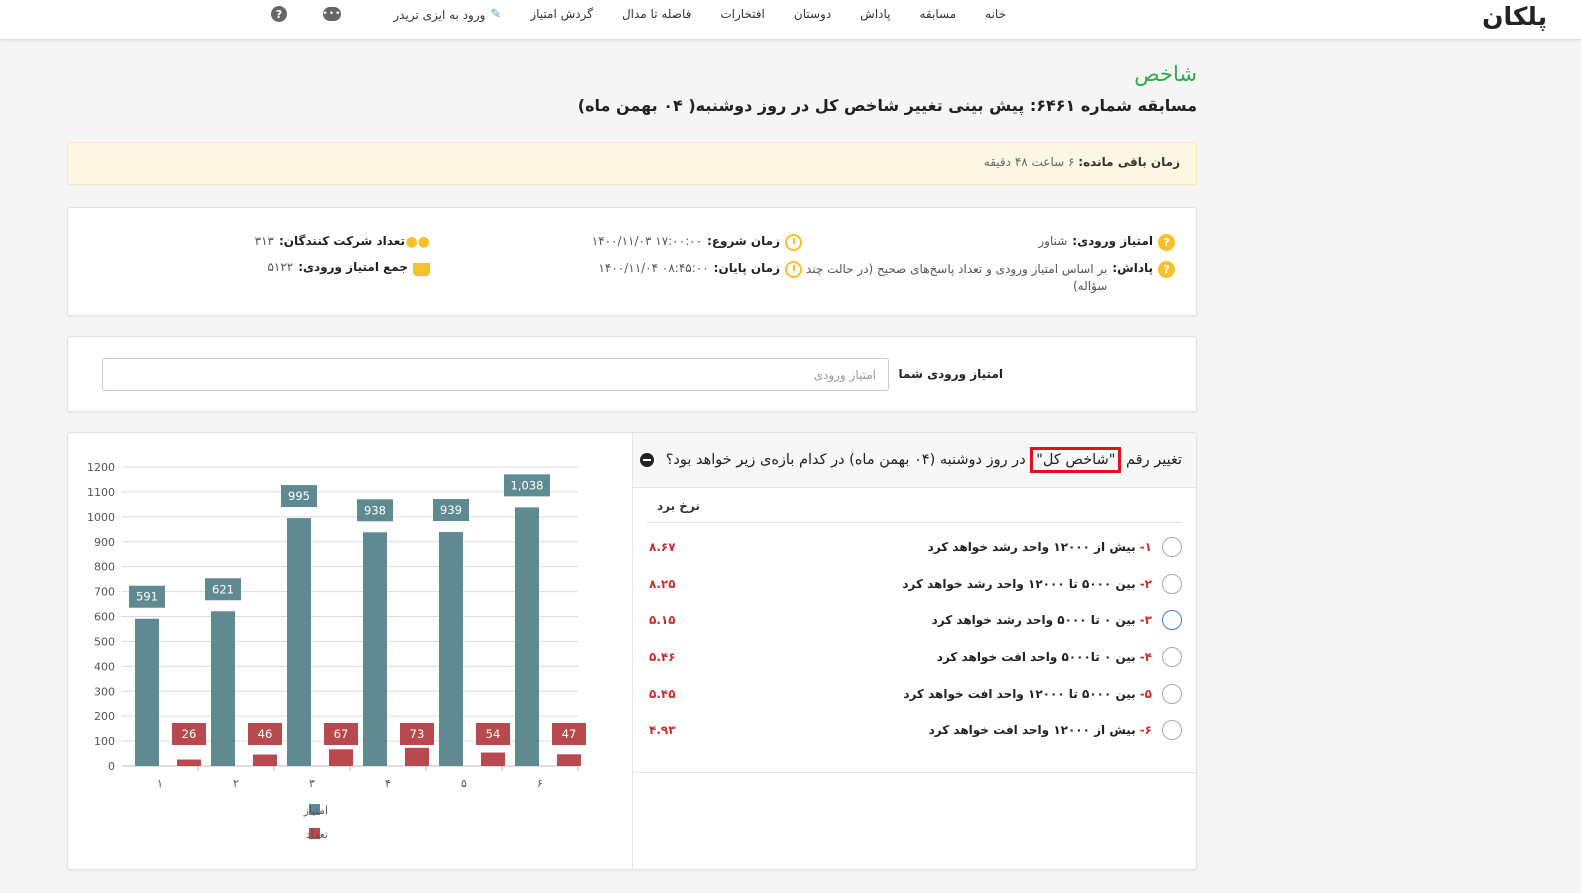 The width and height of the screenshot is (1581, 893). I want to click on y-tick-label: 400, so click(104, 666).